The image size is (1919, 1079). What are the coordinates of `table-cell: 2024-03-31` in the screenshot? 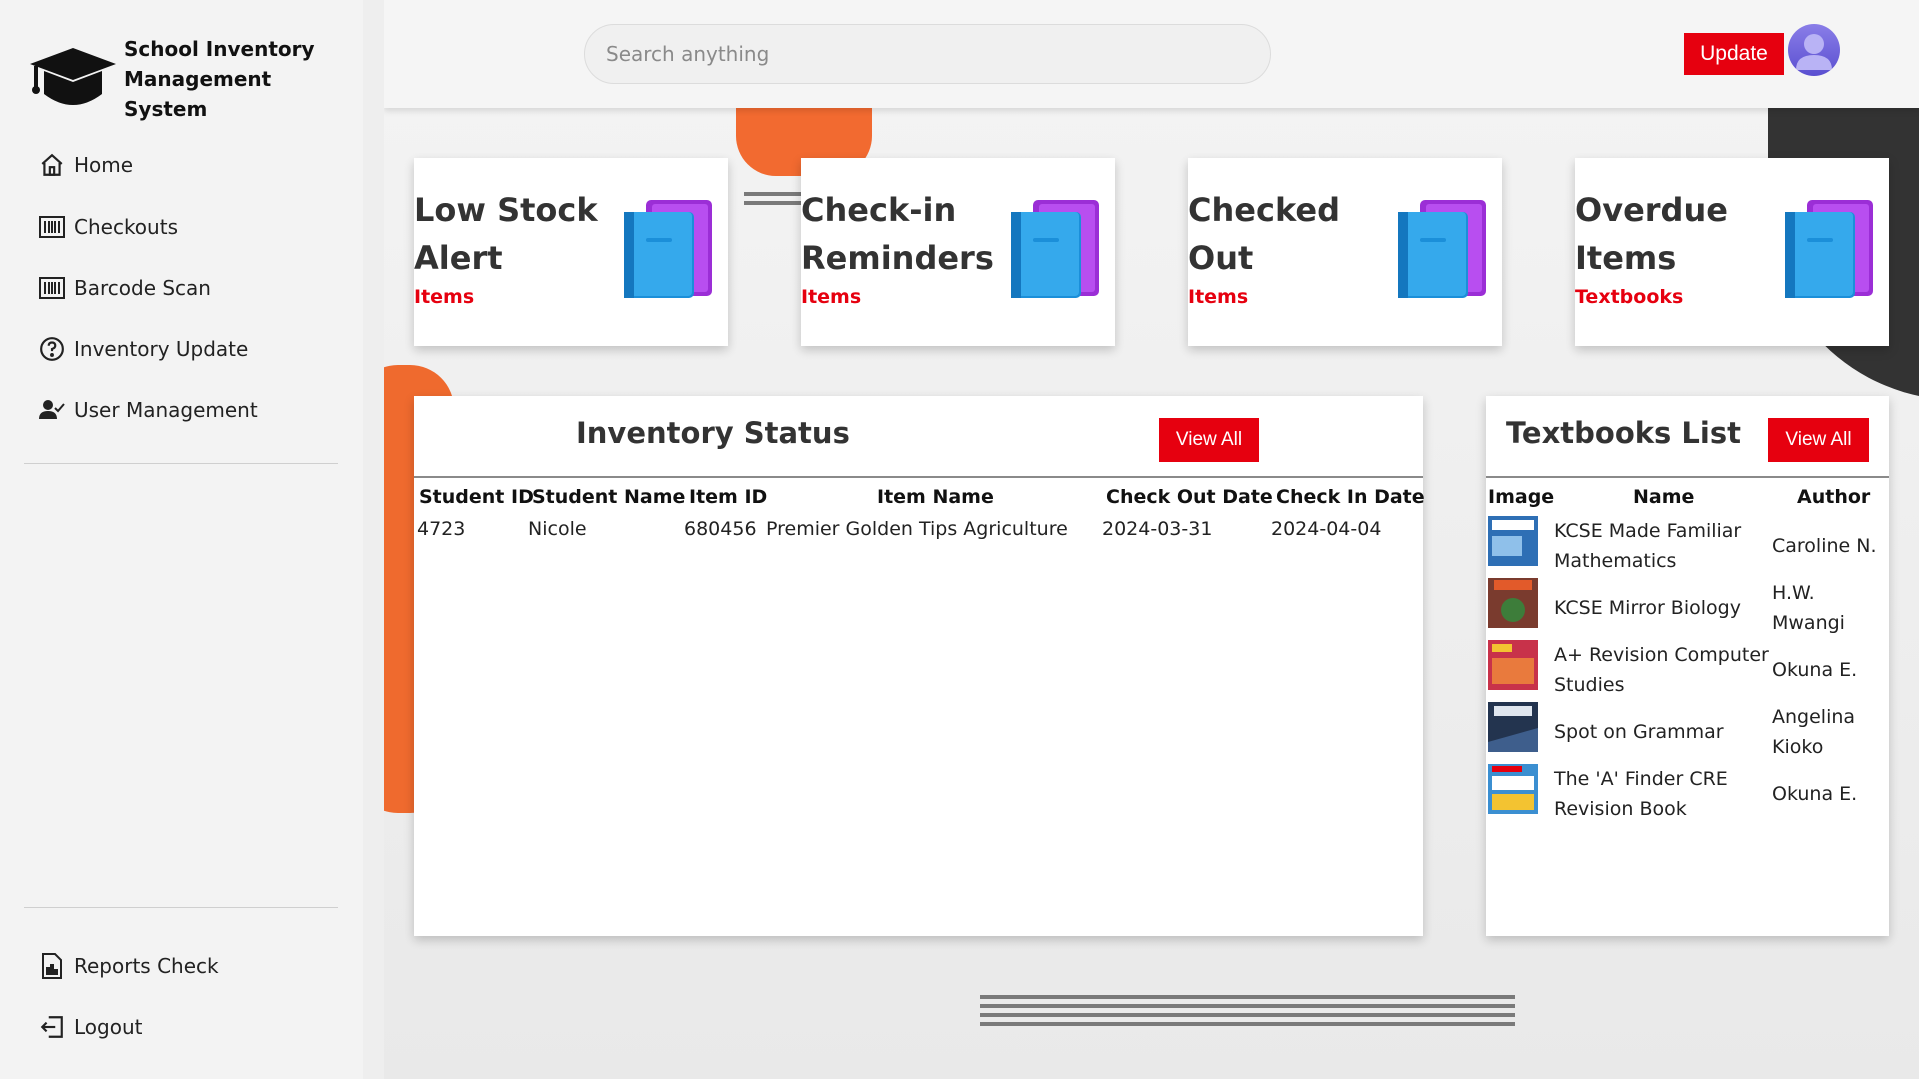 It's located at (1157, 529).